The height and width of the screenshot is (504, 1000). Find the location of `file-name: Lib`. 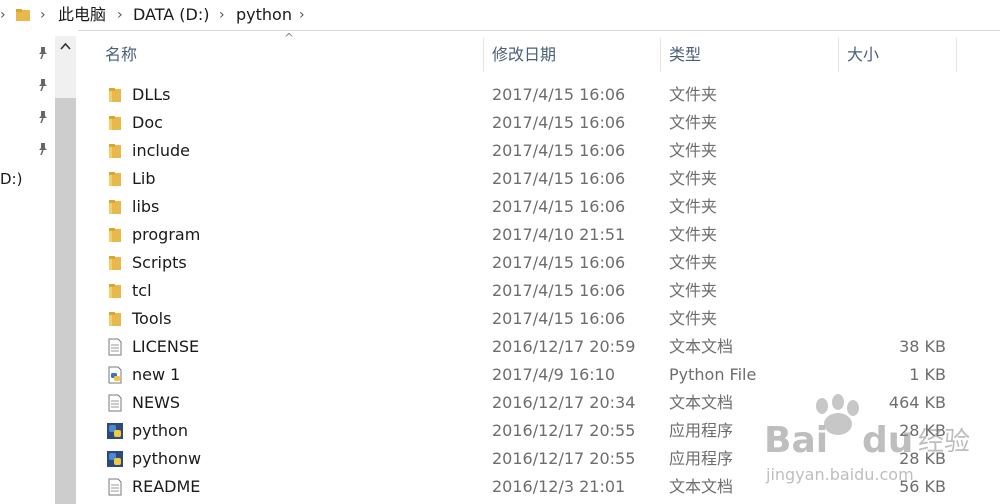

file-name: Lib is located at coordinates (144, 178).